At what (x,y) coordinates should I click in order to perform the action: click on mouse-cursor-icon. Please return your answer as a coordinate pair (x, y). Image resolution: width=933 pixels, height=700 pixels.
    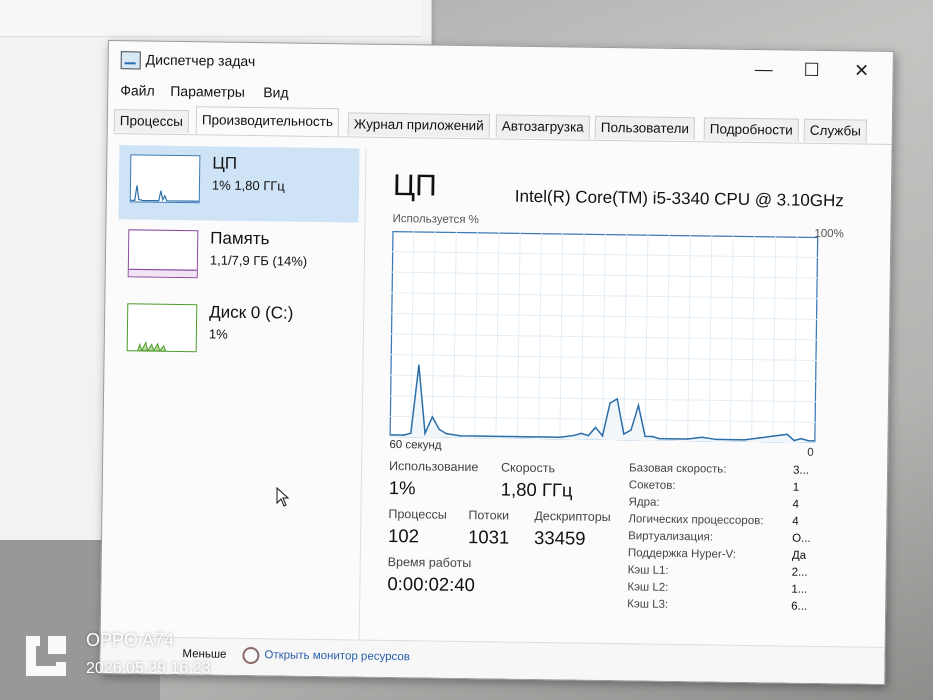
    Looking at the image, I should click on (283, 497).